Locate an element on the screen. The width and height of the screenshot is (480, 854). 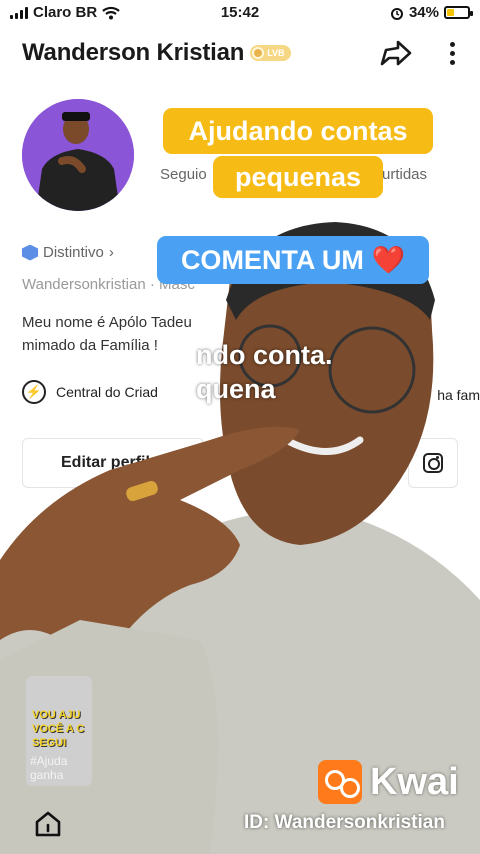
home-icon is located at coordinates (48, 824).